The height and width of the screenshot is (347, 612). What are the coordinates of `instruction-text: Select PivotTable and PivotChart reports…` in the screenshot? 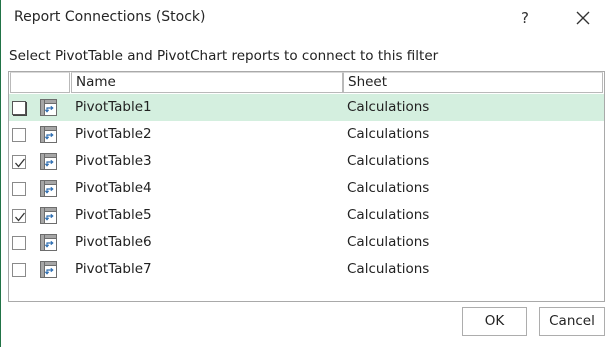 It's located at (224, 56).